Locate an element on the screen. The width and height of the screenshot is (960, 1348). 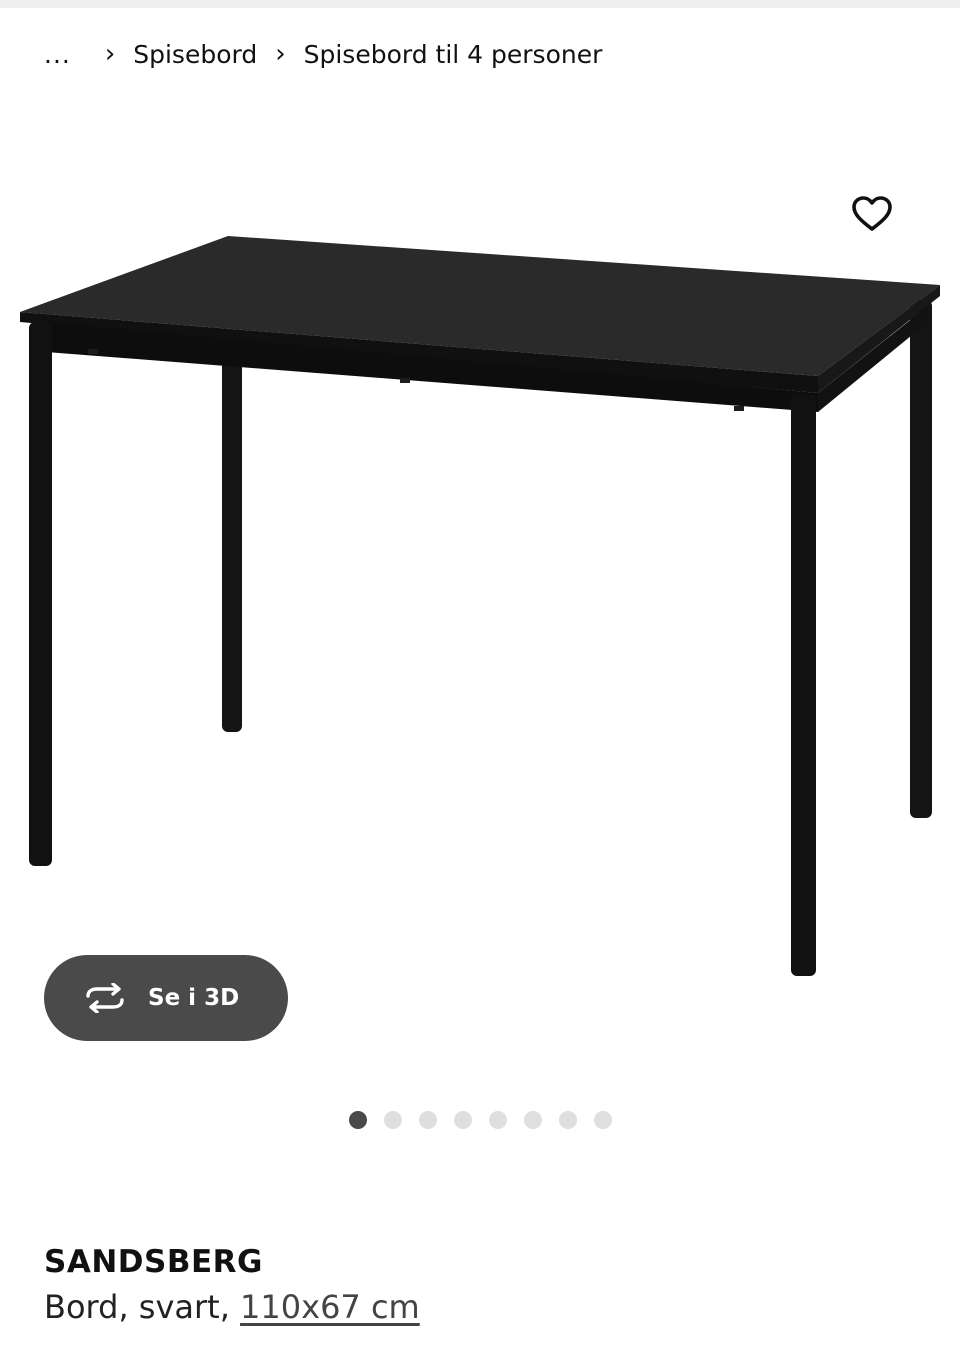
see-in-3d-label: Se i 3D is located at coordinates (194, 998).